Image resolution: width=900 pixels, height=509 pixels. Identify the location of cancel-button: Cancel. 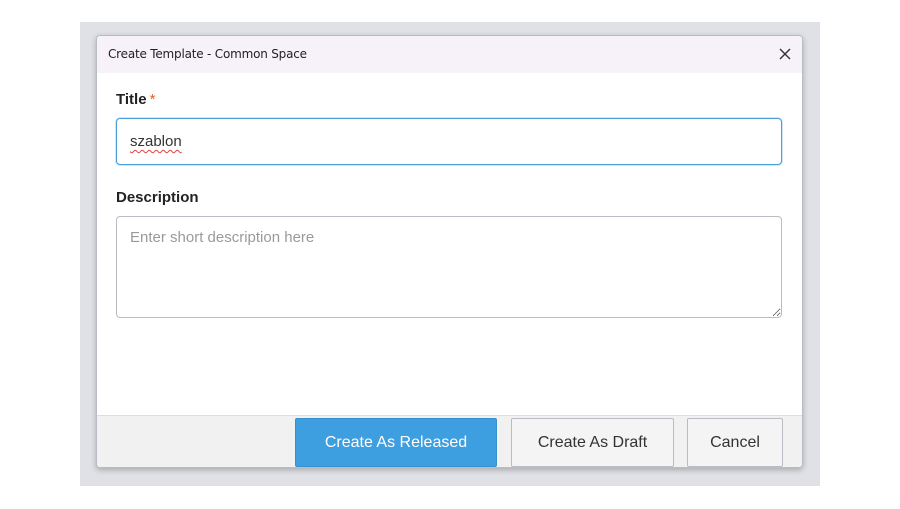
(735, 442).